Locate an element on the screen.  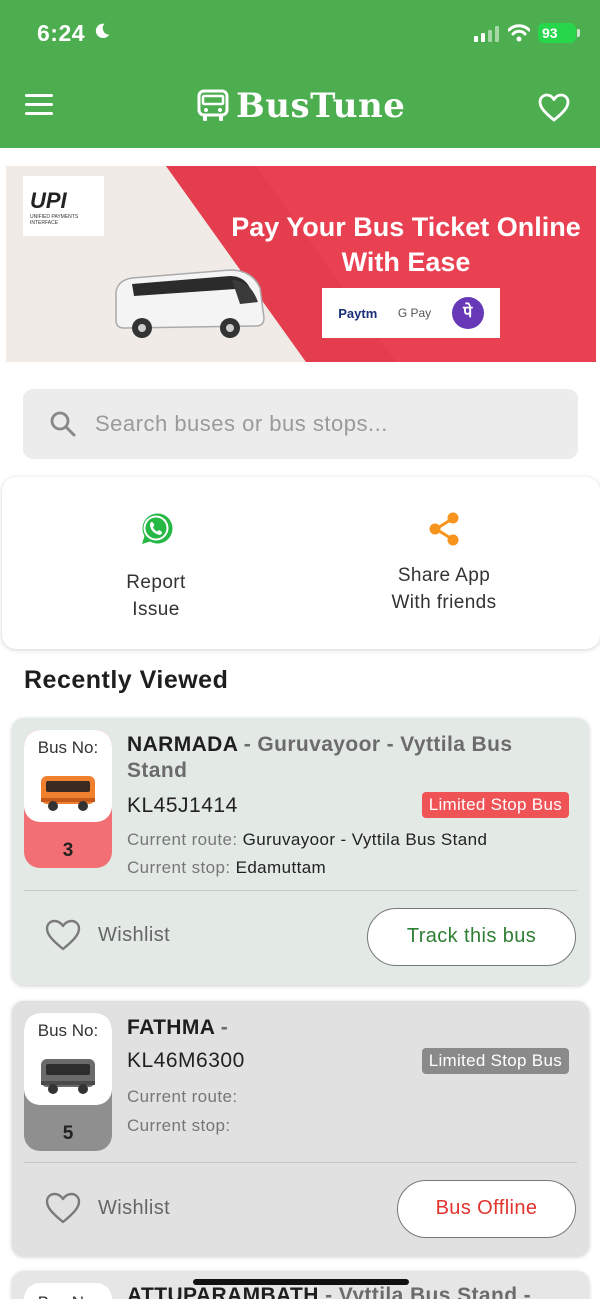
battery-indicator: 93 is located at coordinates (557, 33).